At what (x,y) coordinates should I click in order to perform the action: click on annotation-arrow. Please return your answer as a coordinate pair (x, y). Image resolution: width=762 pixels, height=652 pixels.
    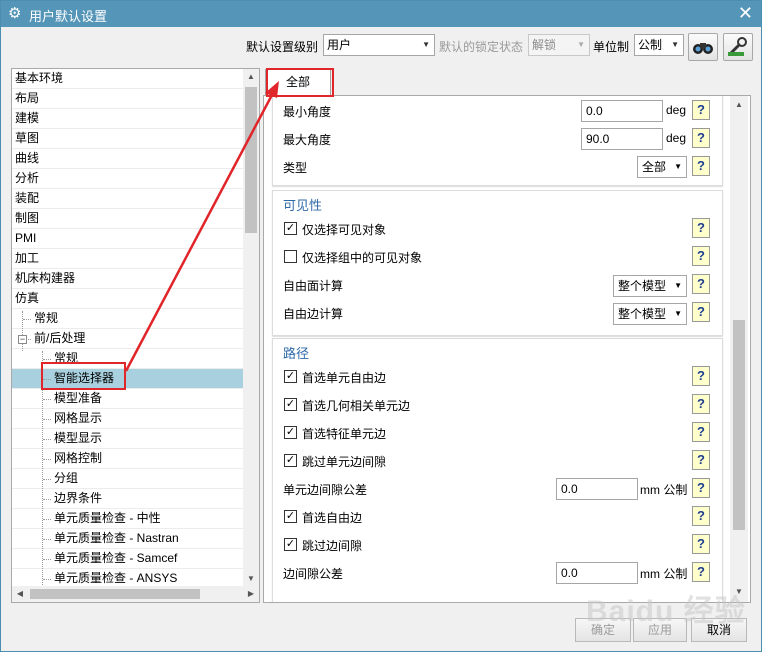
    Looking at the image, I should click on (201, 226).